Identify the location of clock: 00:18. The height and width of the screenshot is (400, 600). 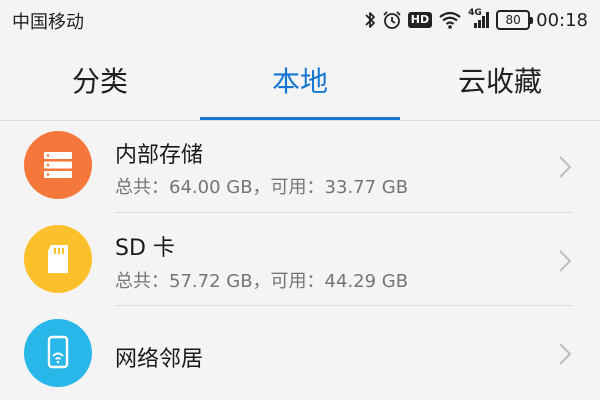
(562, 20).